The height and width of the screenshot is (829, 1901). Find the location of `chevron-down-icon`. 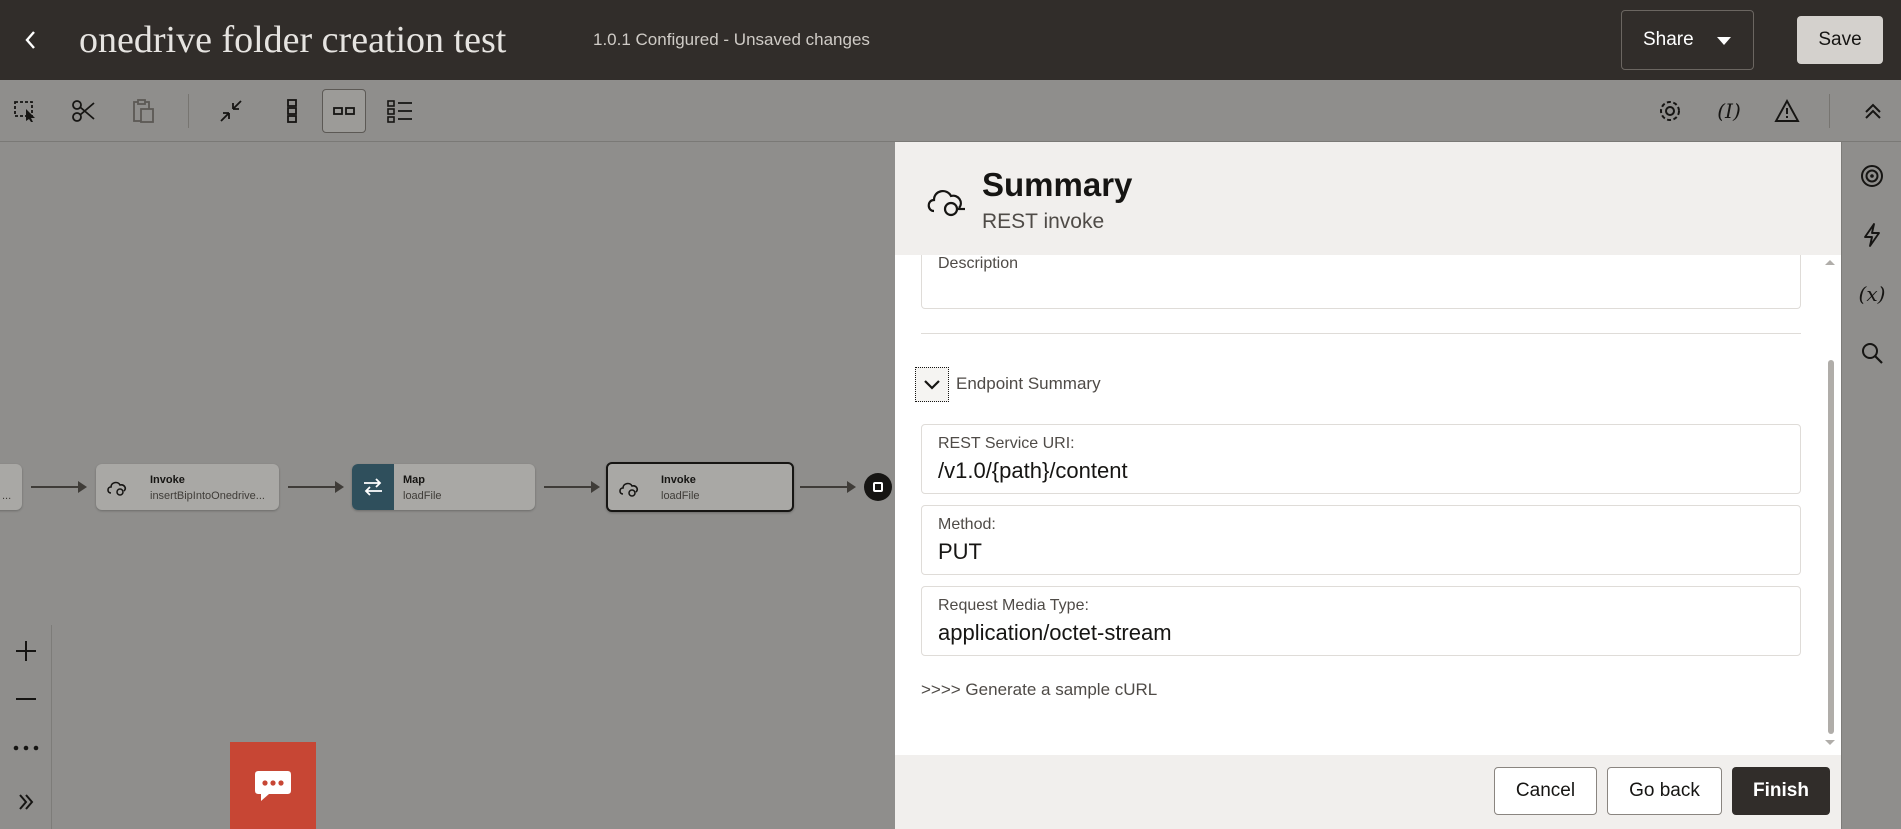

chevron-down-icon is located at coordinates (932, 384).